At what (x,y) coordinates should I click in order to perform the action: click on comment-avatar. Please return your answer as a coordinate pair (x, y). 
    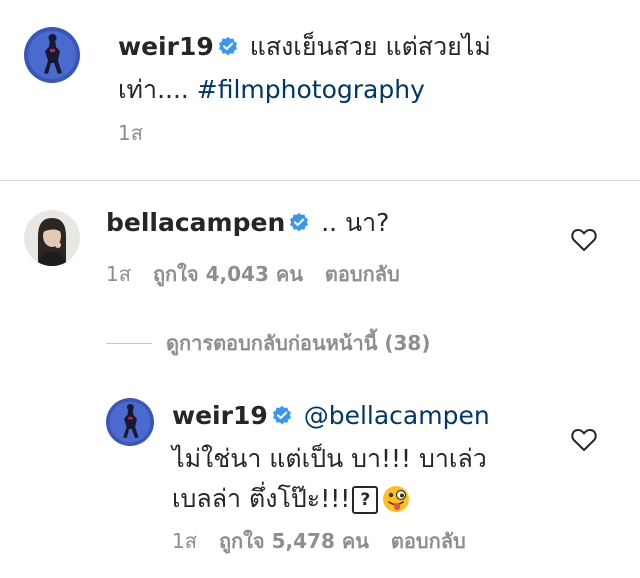
    Looking at the image, I should click on (52, 238).